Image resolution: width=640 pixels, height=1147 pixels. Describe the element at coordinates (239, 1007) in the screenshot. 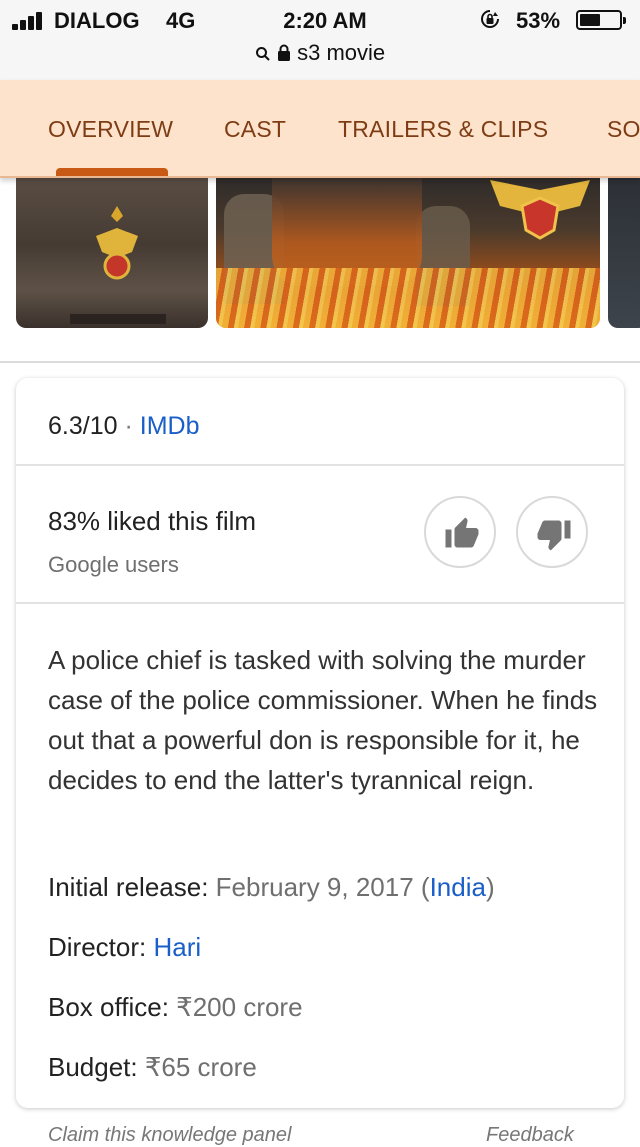

I see `fact-value: ₹200 crore` at that location.